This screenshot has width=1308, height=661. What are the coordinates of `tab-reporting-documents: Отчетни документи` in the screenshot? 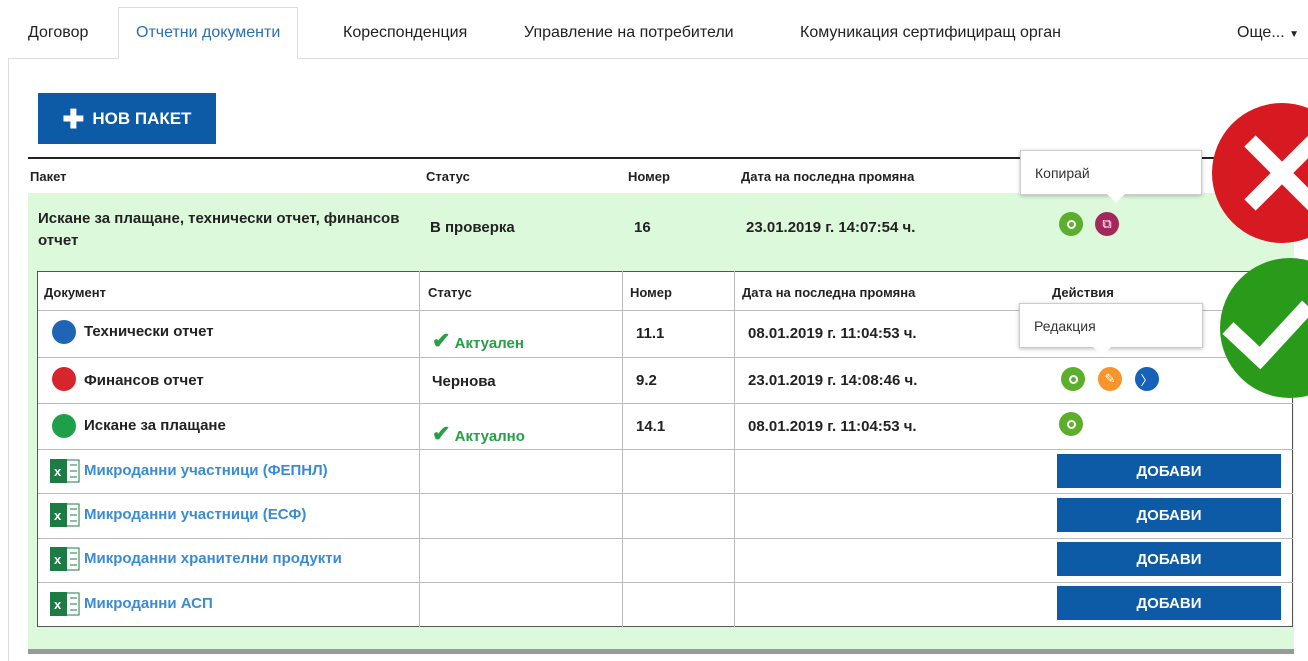 It's located at (208, 33).